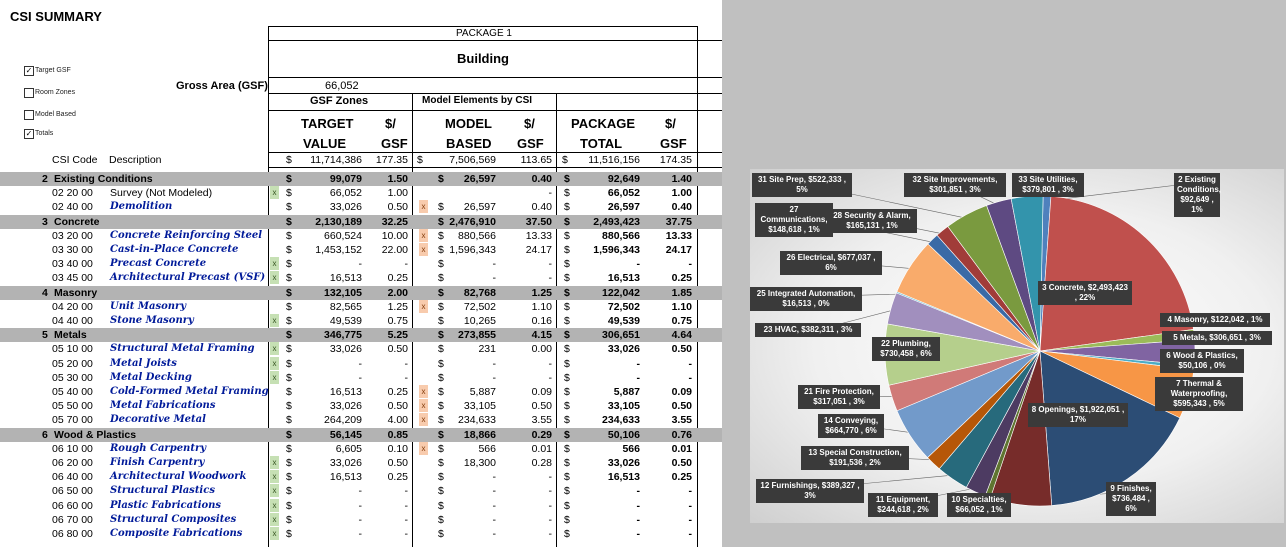  What do you see at coordinates (29, 71) in the screenshot?
I see `target-gsf-checkbox: ✓` at bounding box center [29, 71].